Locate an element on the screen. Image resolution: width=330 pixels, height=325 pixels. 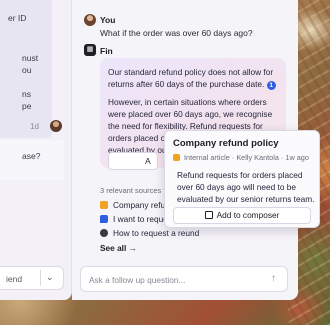
user-avatar is located at coordinates (90, 20).